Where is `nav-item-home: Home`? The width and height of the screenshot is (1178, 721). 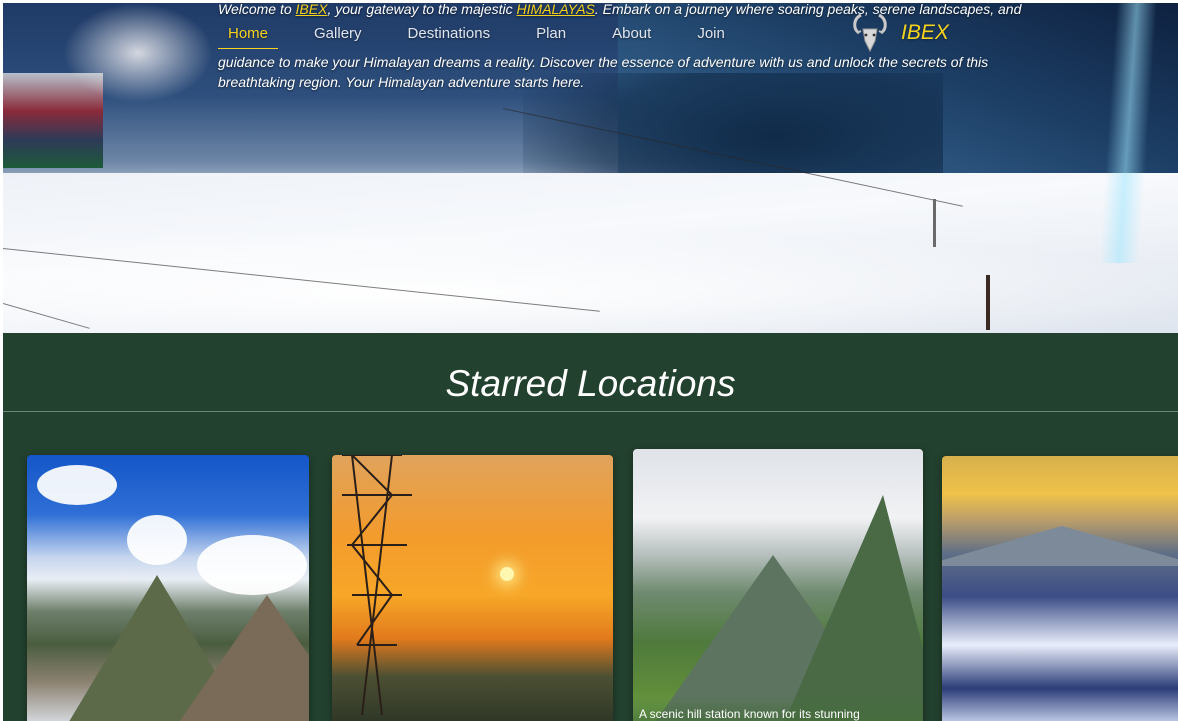 nav-item-home: Home is located at coordinates (248, 37).